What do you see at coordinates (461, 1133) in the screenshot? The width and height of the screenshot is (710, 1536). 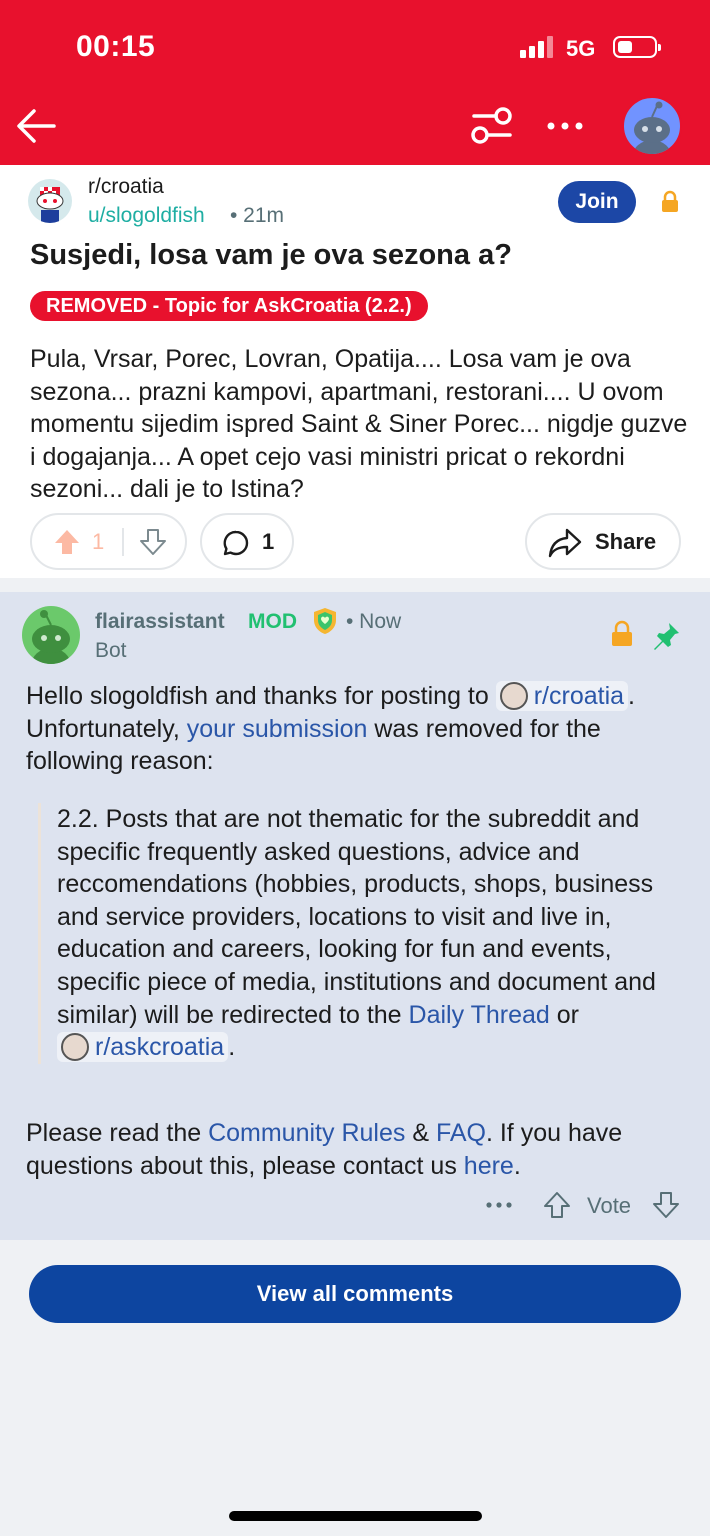 I see `faq-link: FAQ` at bounding box center [461, 1133].